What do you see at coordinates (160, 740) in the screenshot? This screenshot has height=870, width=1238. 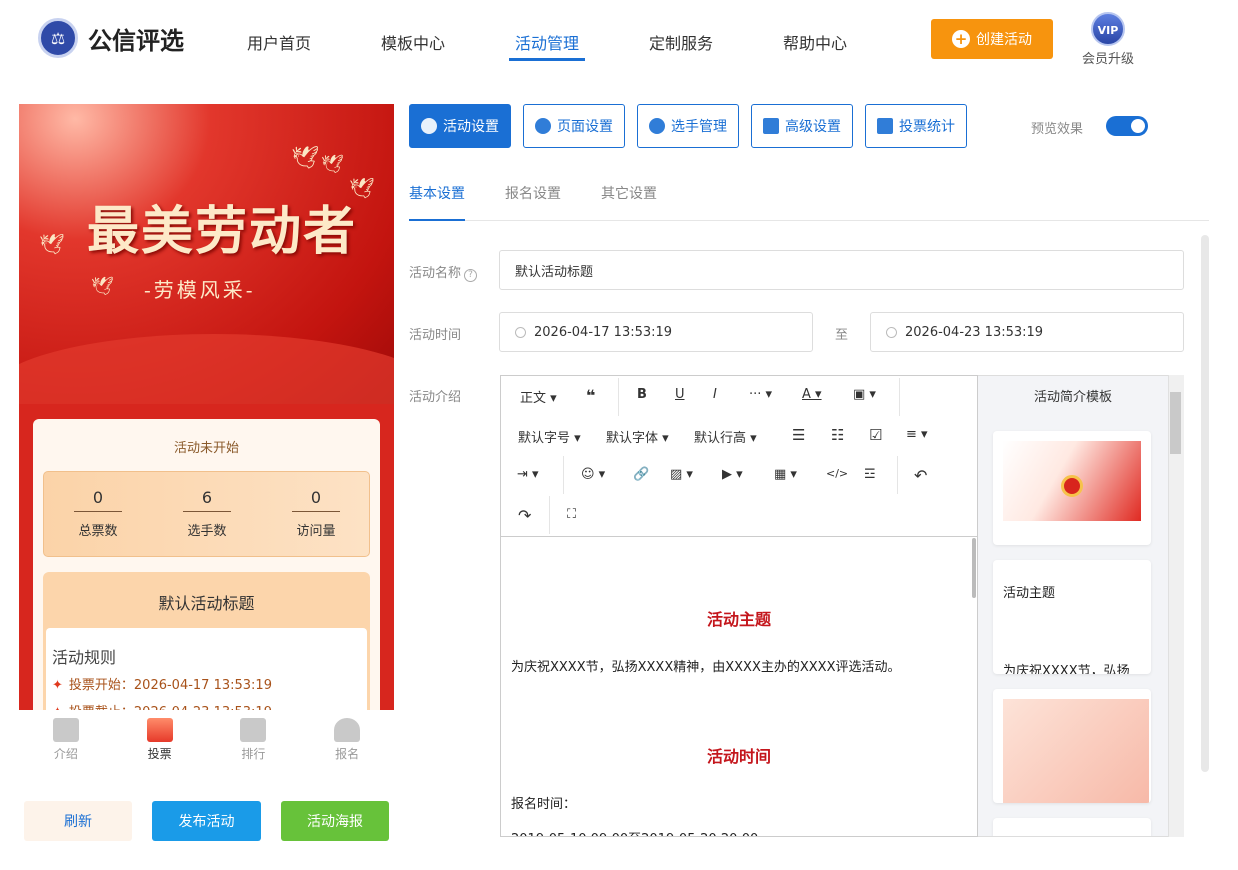 I see `tab-vote: 投票` at bounding box center [160, 740].